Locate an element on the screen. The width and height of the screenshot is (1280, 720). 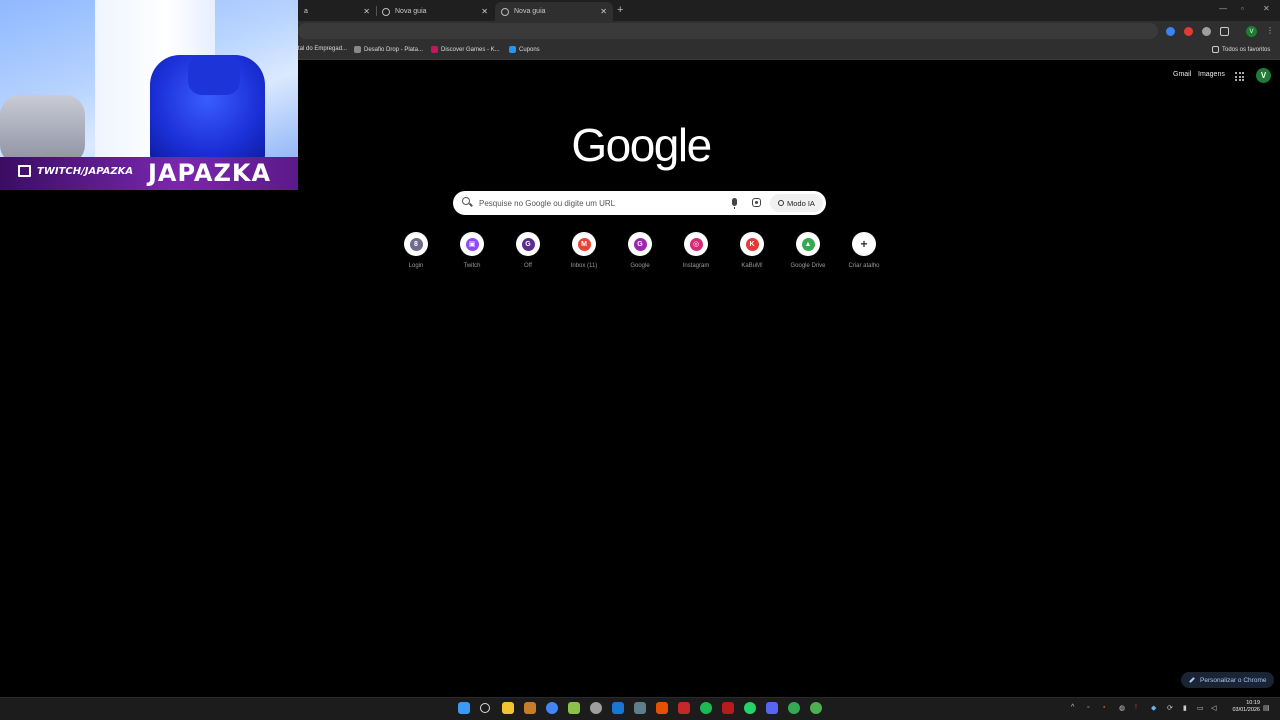
tray-overflow-icon: ^ is located at coordinates (1072, 707).